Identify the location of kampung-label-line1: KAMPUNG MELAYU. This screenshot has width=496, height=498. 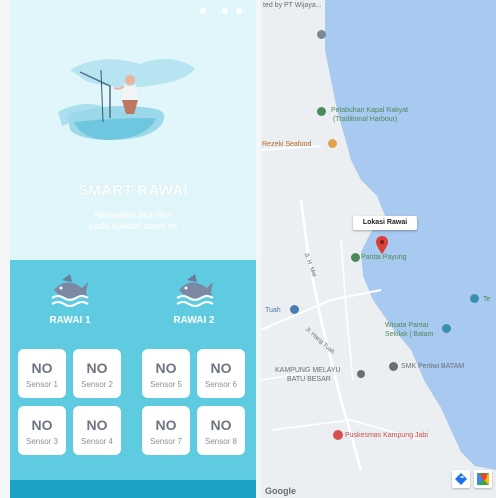
(308, 370).